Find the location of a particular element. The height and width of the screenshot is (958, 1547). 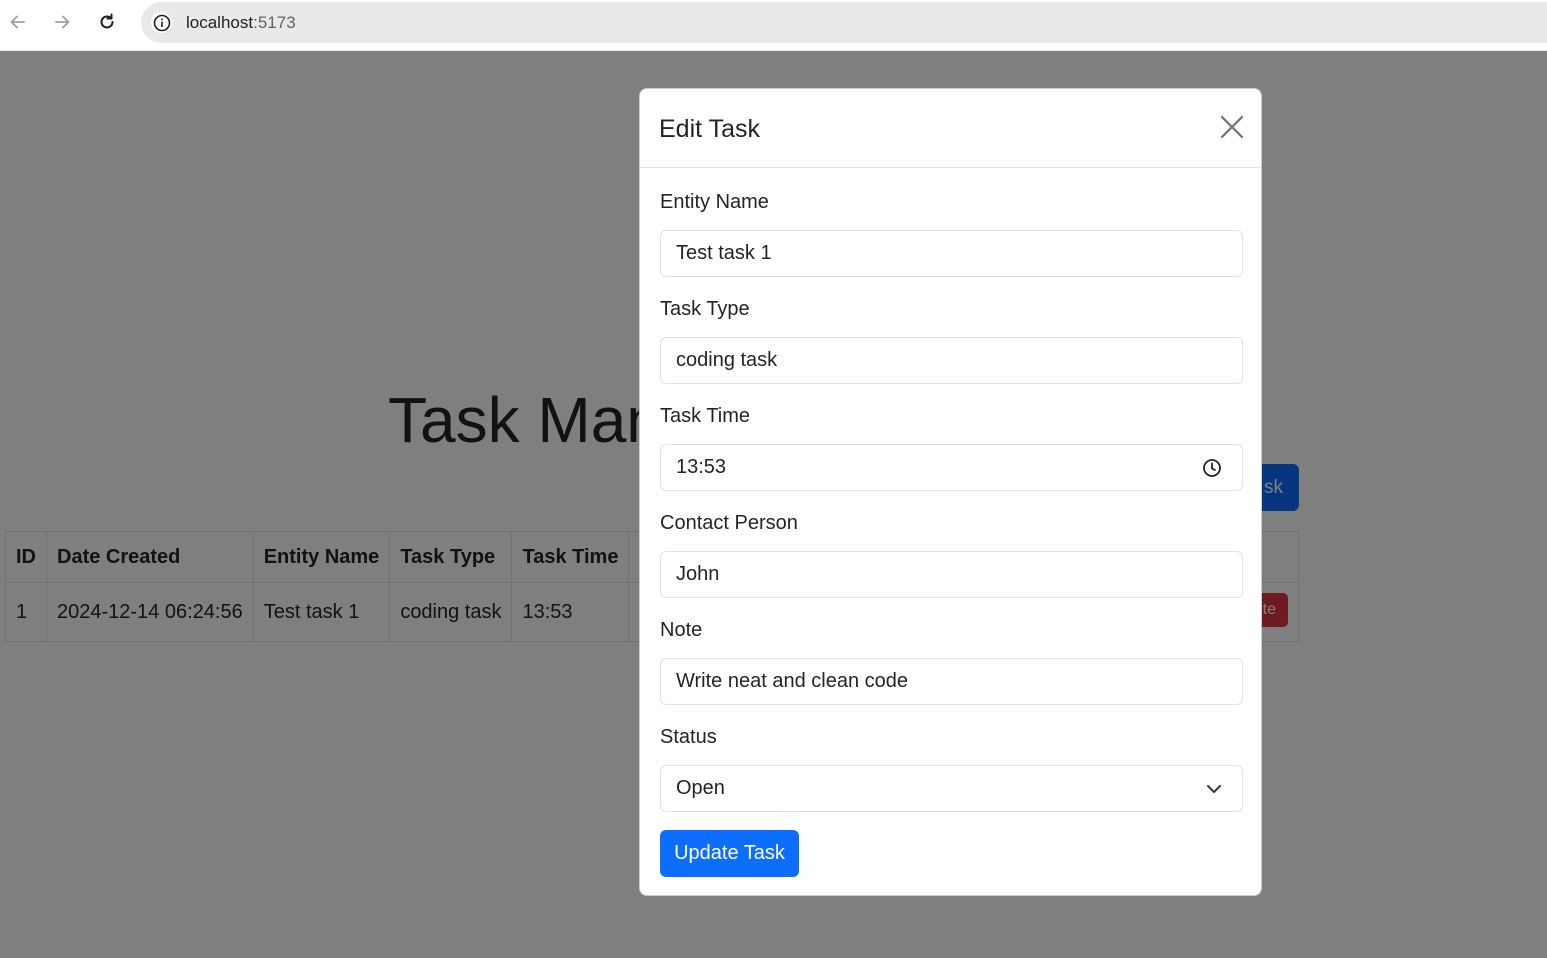

note-label: Note is located at coordinates (681, 630).